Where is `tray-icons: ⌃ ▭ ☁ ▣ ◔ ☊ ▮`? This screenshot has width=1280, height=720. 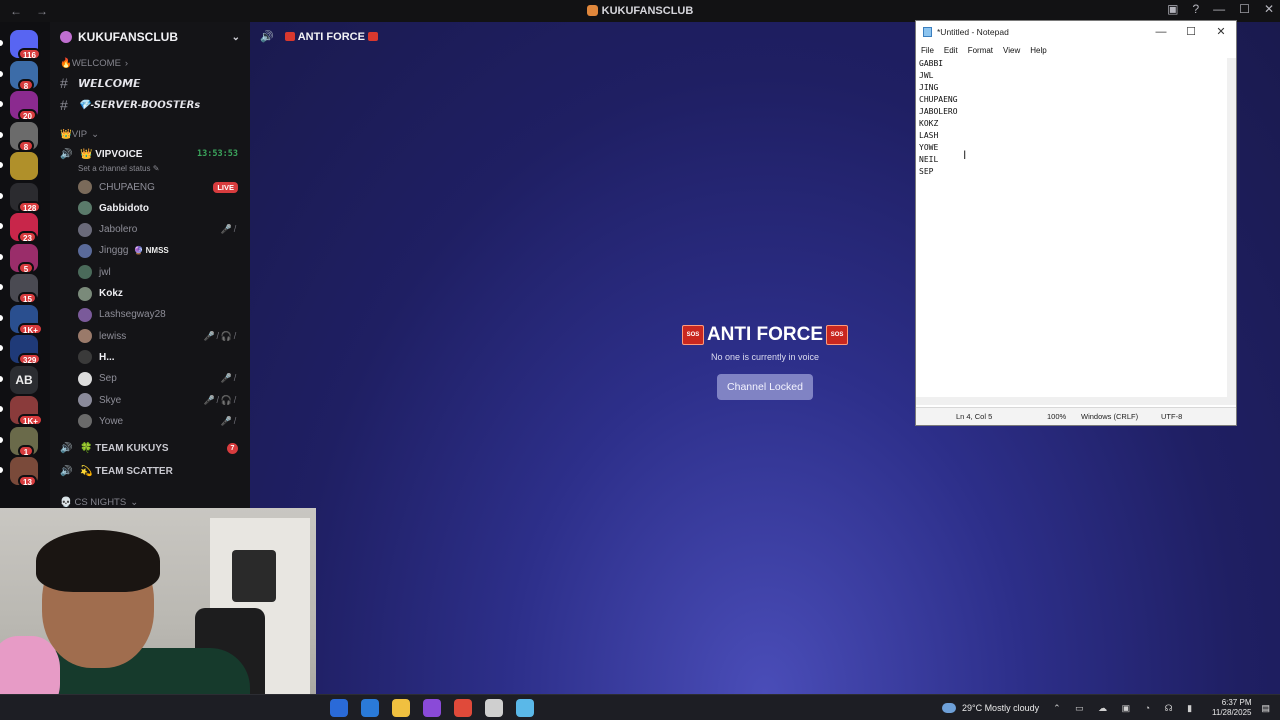
tray-icons: ⌃ ▭ ☁ ▣ ◔ ☊ ▮ is located at coordinates (1125, 708).